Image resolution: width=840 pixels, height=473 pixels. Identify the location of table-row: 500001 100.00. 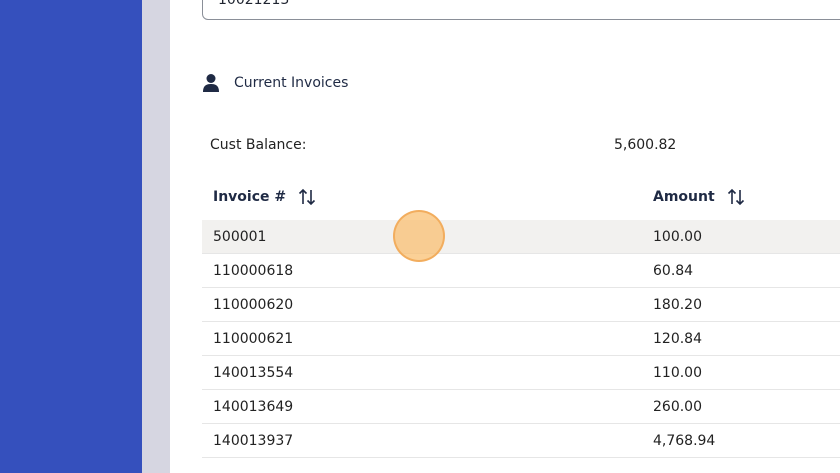
(521, 237).